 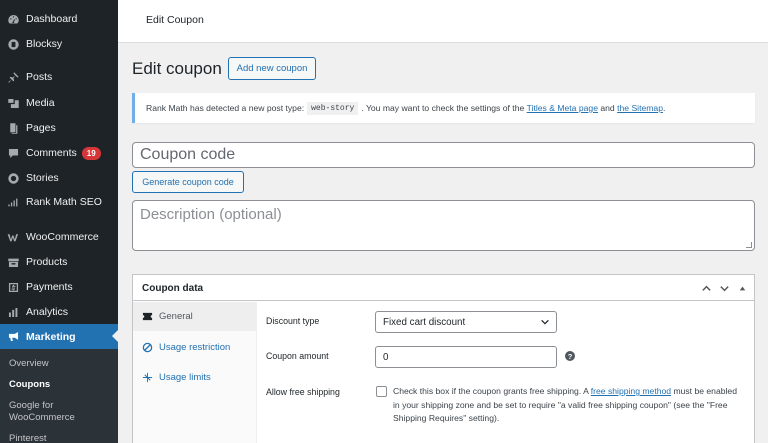 I want to click on dollar-icon, so click(x=13, y=287).